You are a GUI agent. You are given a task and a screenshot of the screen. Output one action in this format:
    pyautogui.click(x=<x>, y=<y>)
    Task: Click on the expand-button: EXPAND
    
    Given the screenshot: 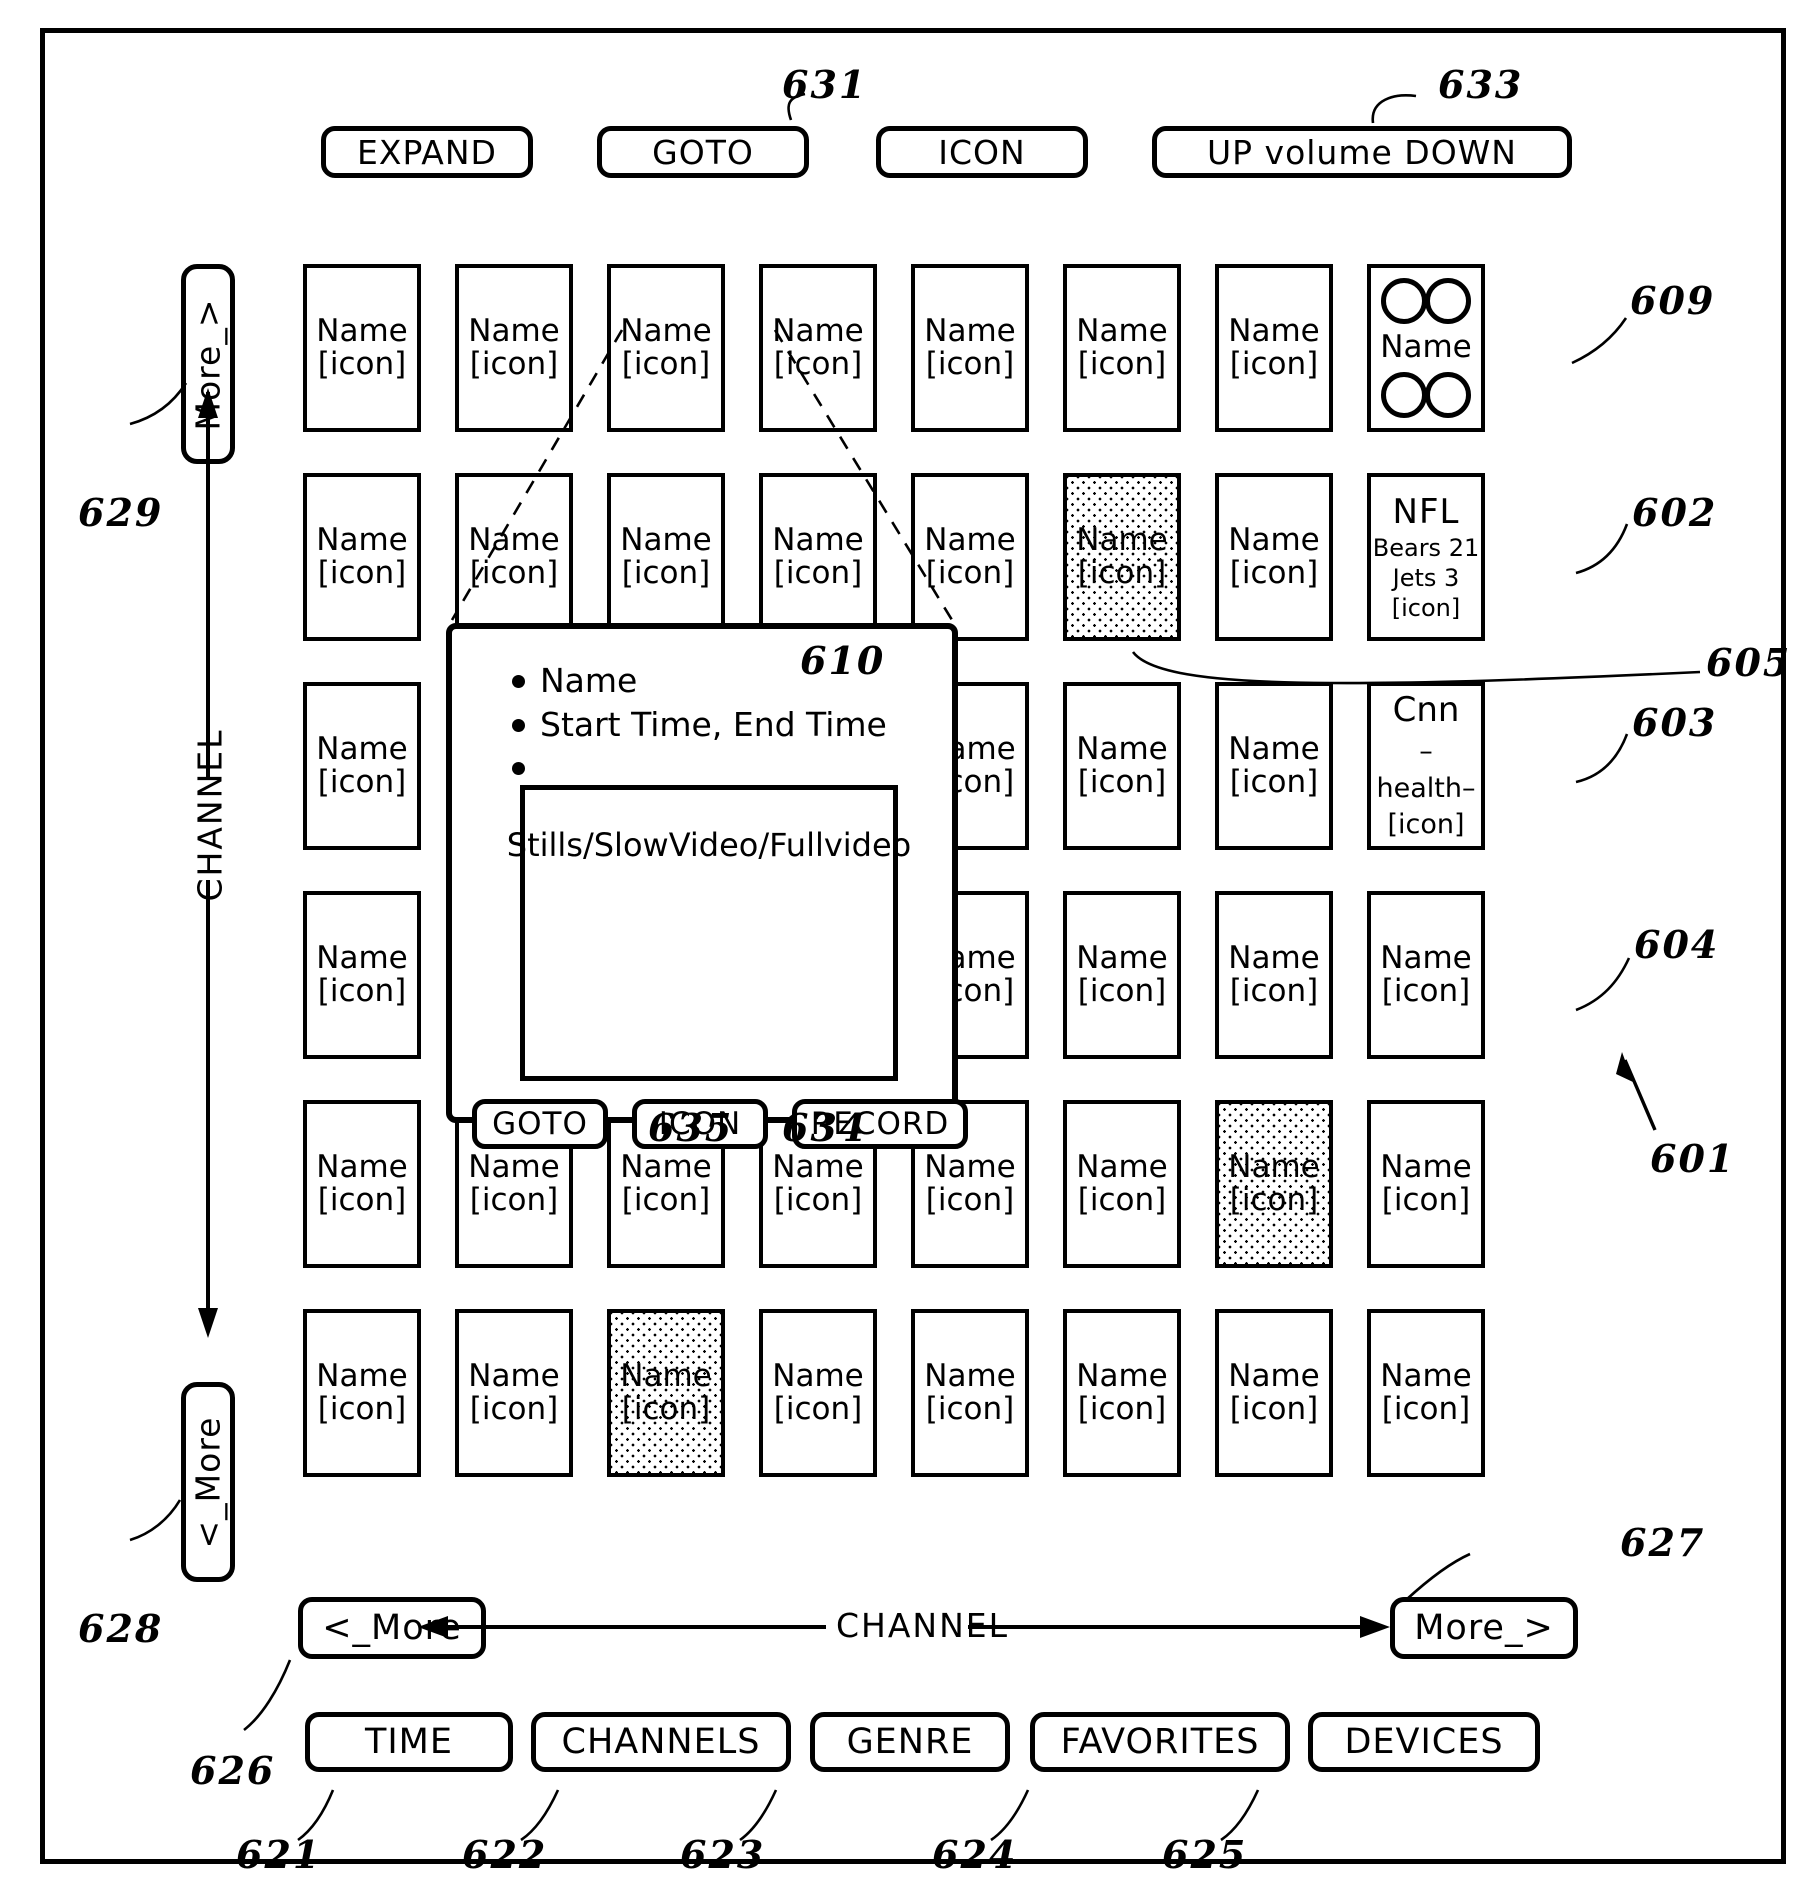 What is the action you would take?
    pyautogui.click(x=427, y=152)
    